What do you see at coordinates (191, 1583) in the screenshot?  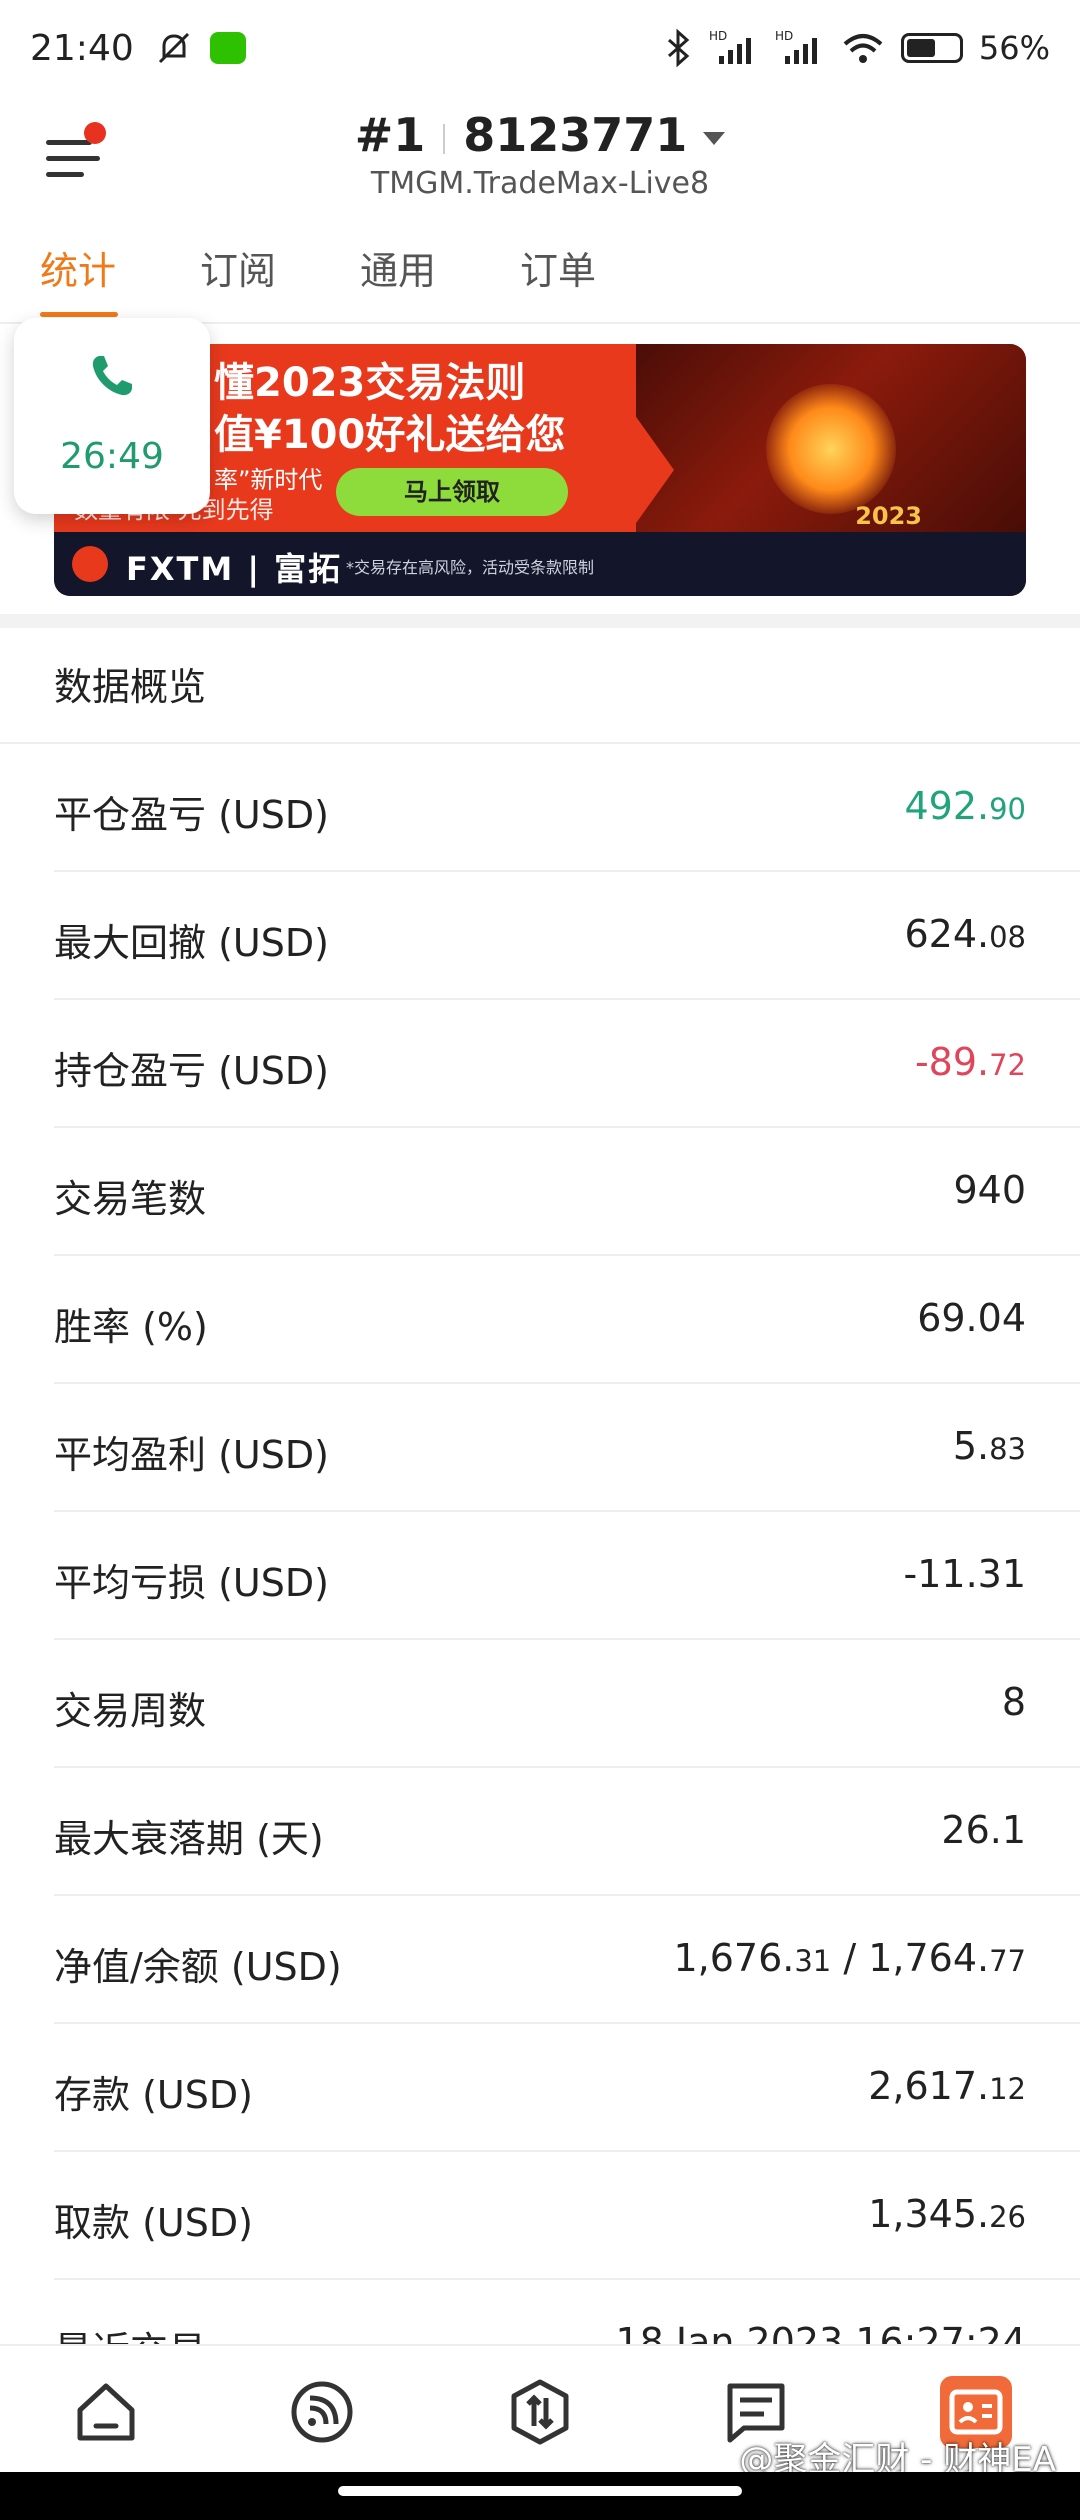 I see `stat-label: 平均亏损 (USD)` at bounding box center [191, 1583].